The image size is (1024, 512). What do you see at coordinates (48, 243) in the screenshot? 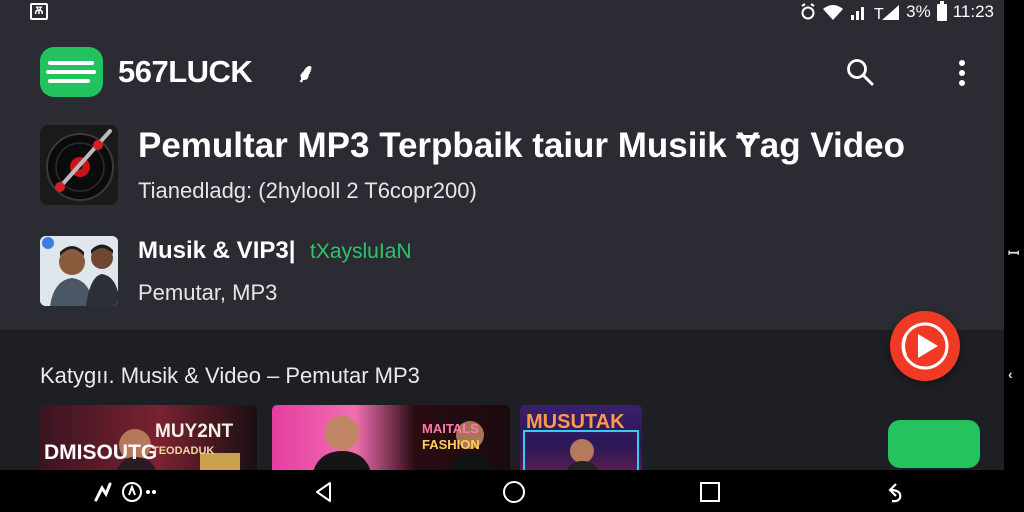
I see `verified-badge-icon` at bounding box center [48, 243].